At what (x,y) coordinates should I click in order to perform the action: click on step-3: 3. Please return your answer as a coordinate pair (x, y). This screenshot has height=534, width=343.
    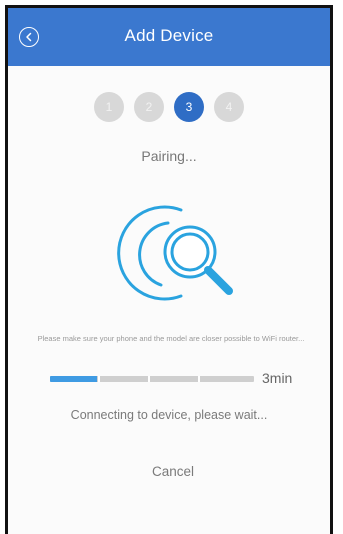
    Looking at the image, I should click on (189, 107).